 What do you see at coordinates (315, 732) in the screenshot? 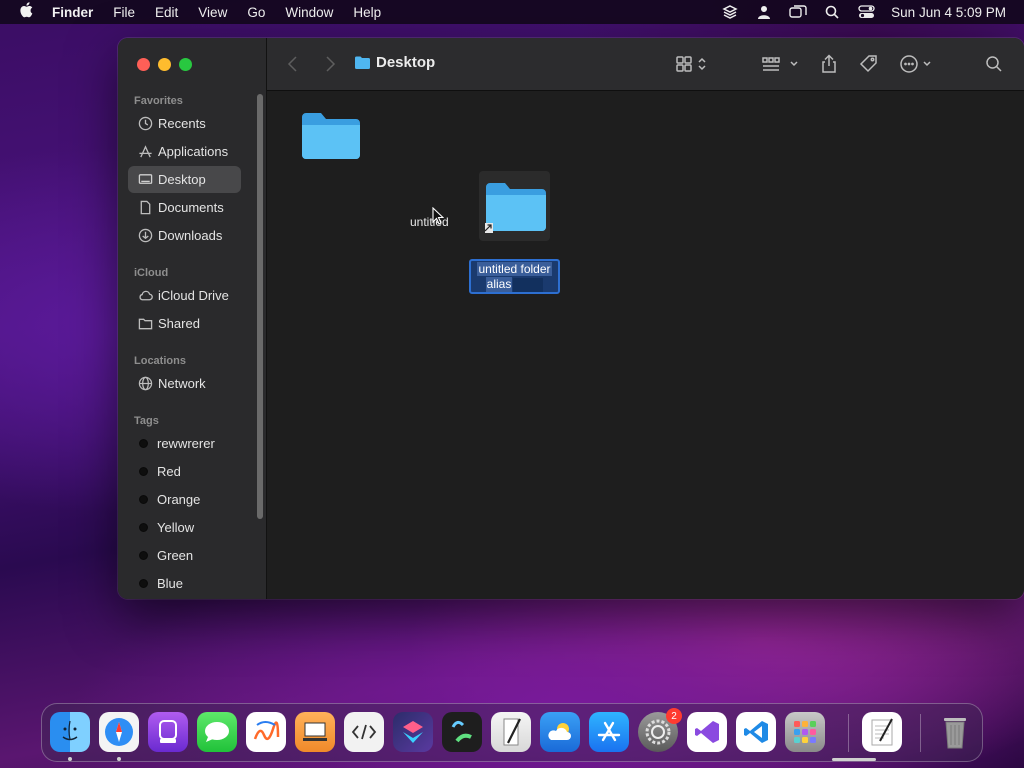
I see `slides-icon` at bounding box center [315, 732].